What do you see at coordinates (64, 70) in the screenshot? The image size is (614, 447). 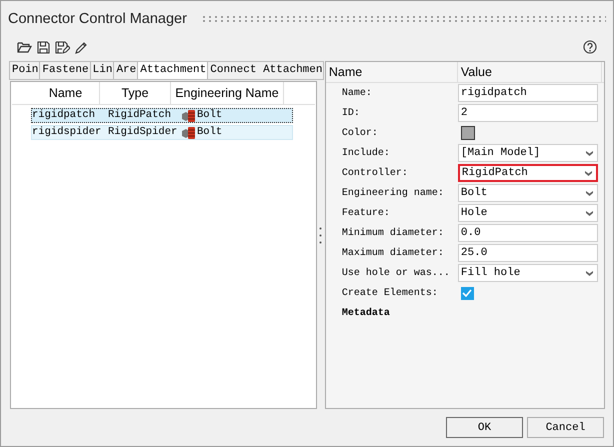 I see `tab: Fastene` at bounding box center [64, 70].